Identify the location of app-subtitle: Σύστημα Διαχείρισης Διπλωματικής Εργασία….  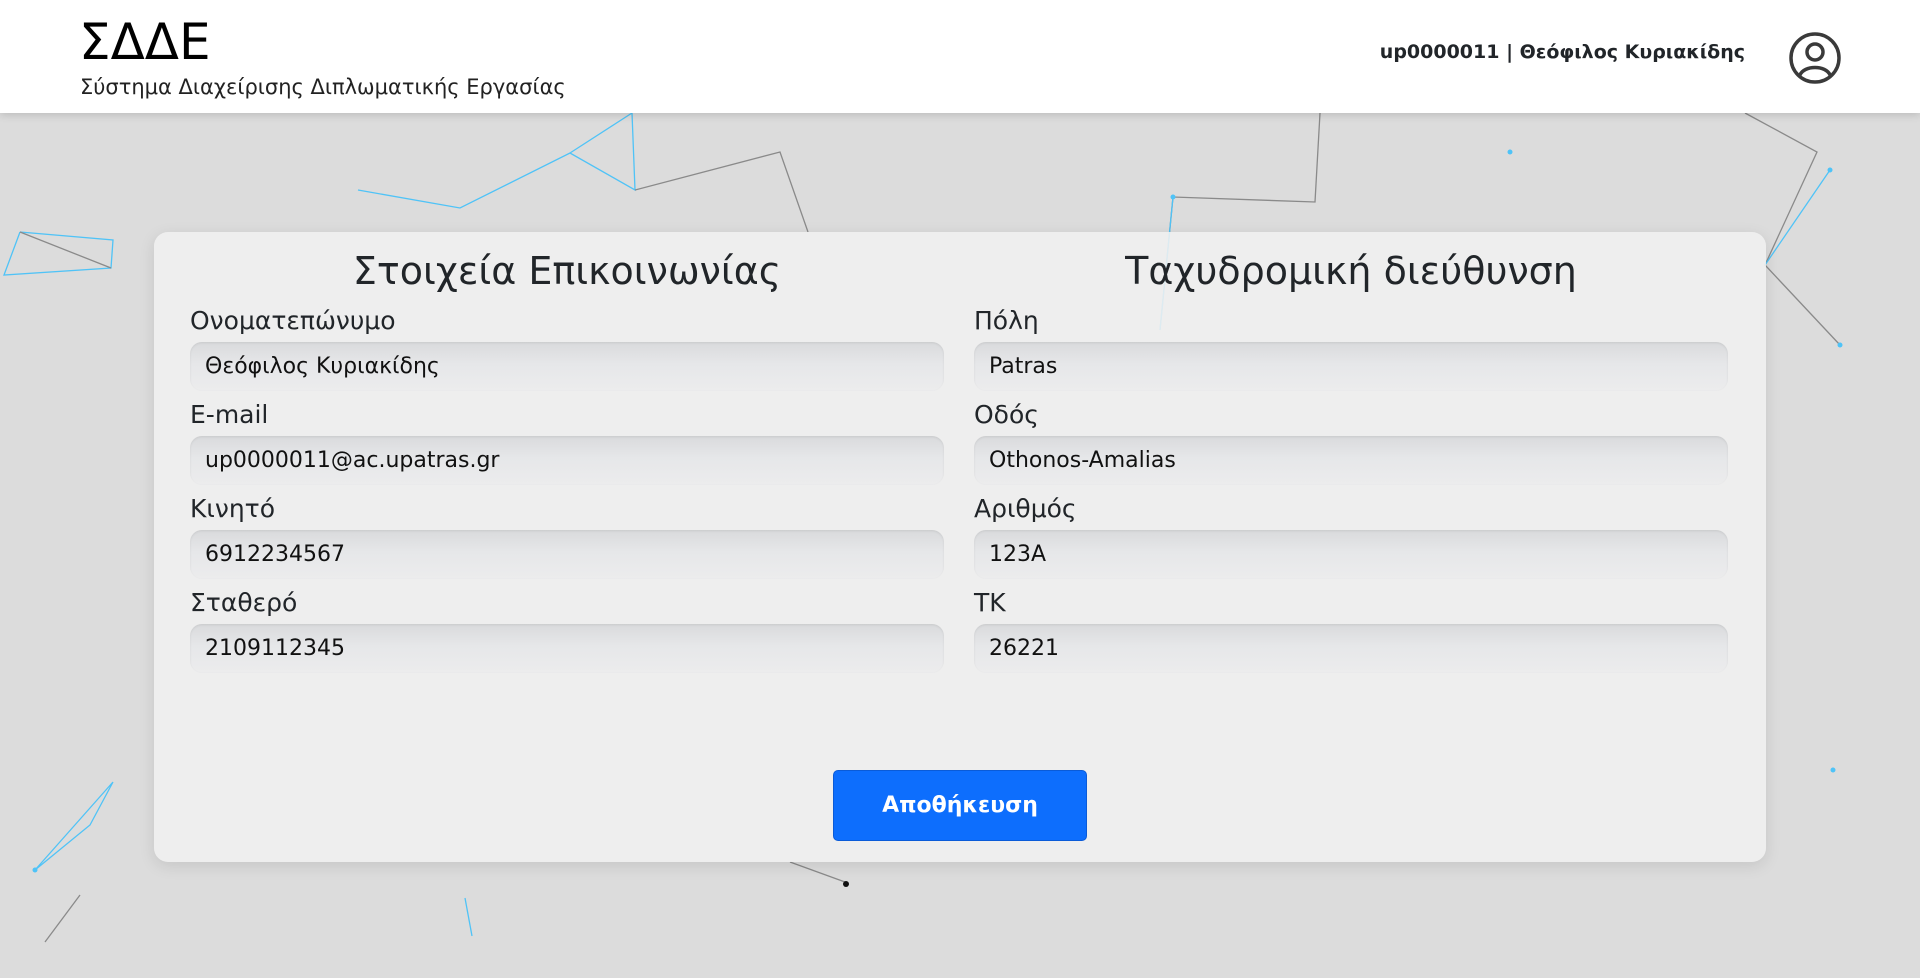
(323, 87).